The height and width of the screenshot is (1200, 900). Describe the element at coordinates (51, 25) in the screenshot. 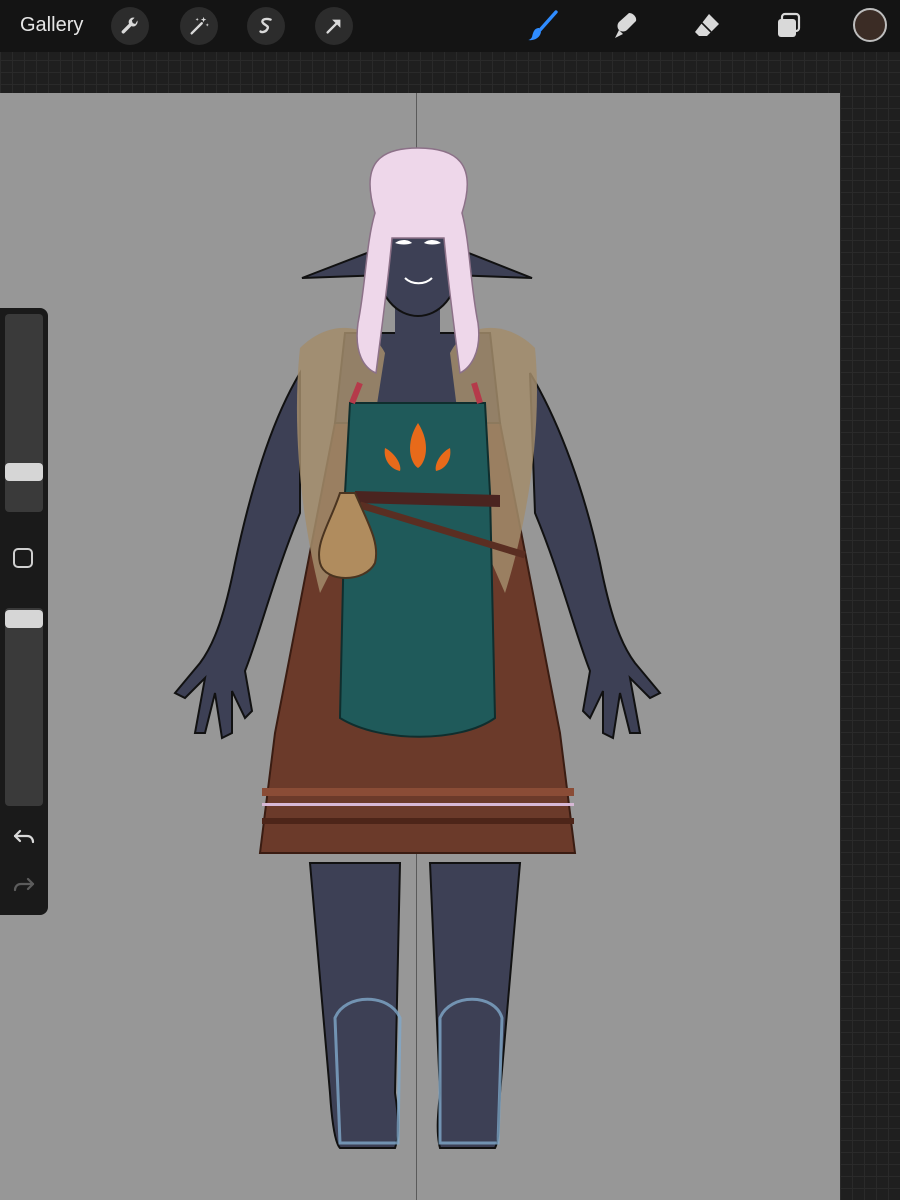

I see `gallery-button: Gallery` at that location.